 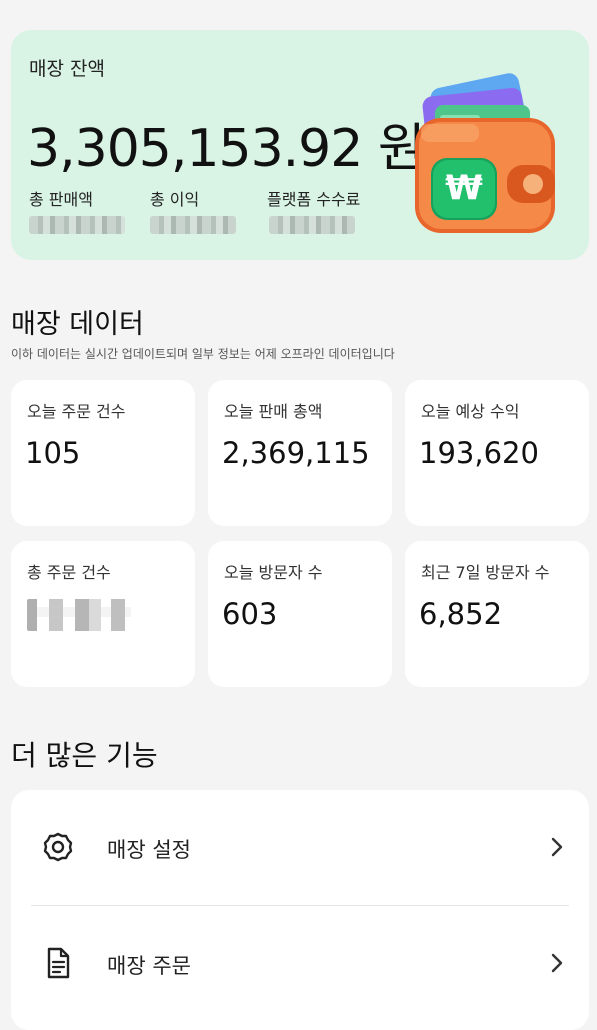 I want to click on stat-label: 오늘 방문자 수, so click(x=273, y=572).